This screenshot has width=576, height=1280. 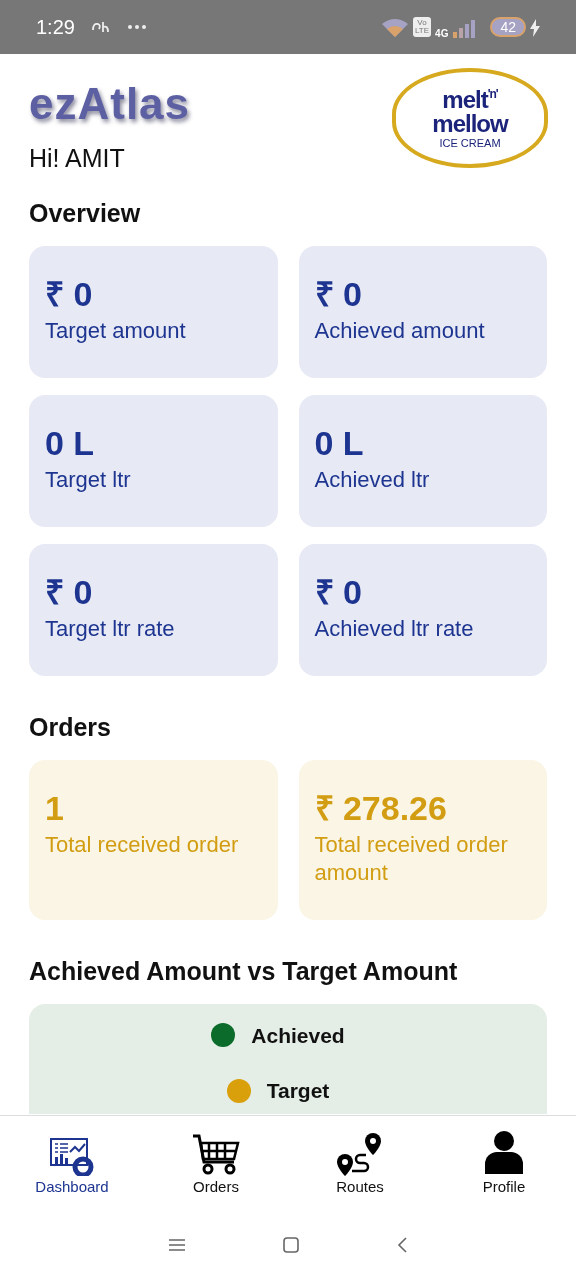 What do you see at coordinates (298, 1035) in the screenshot?
I see `legend-label: Achieved` at bounding box center [298, 1035].